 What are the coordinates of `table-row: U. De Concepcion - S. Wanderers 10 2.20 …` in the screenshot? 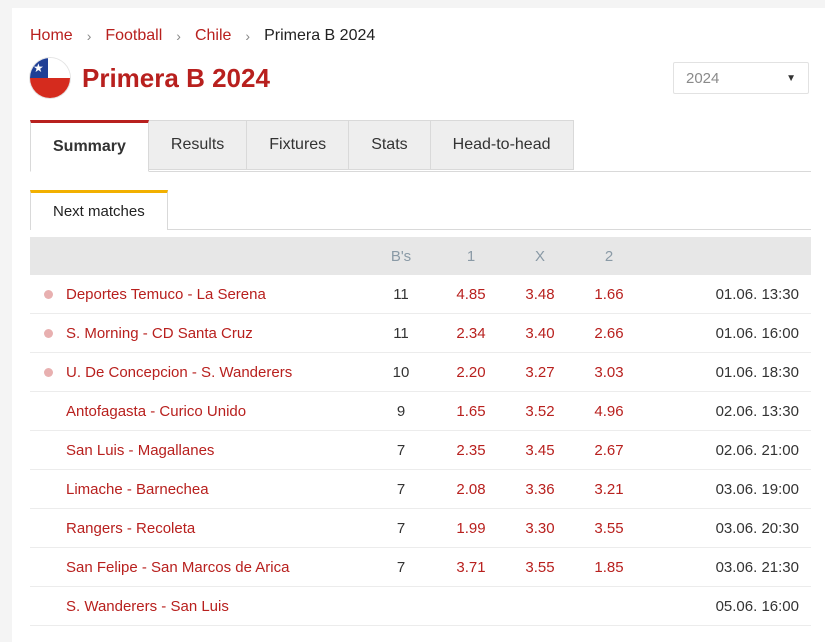 It's located at (420, 372).